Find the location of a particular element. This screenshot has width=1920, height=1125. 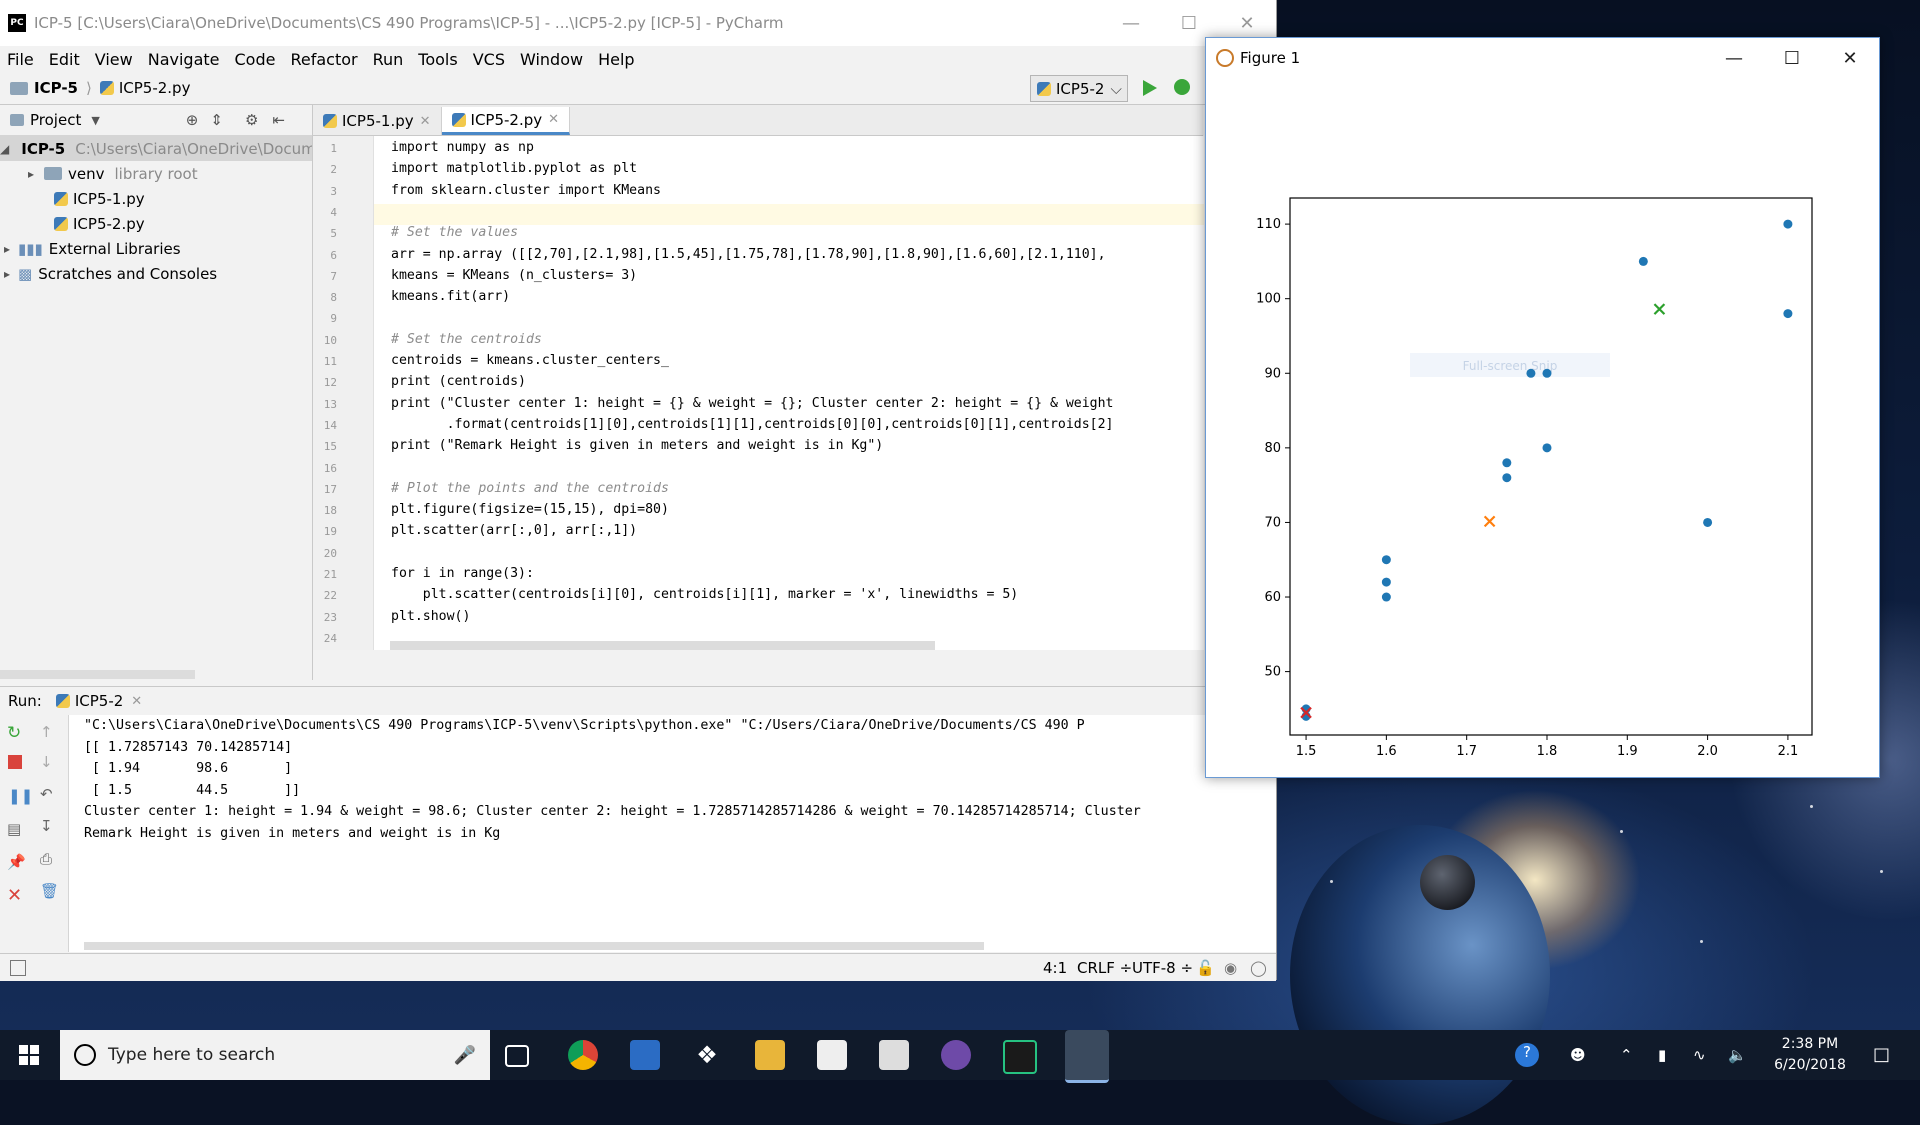

chevron-up-icon: ⌃ is located at coordinates (1626, 1055).